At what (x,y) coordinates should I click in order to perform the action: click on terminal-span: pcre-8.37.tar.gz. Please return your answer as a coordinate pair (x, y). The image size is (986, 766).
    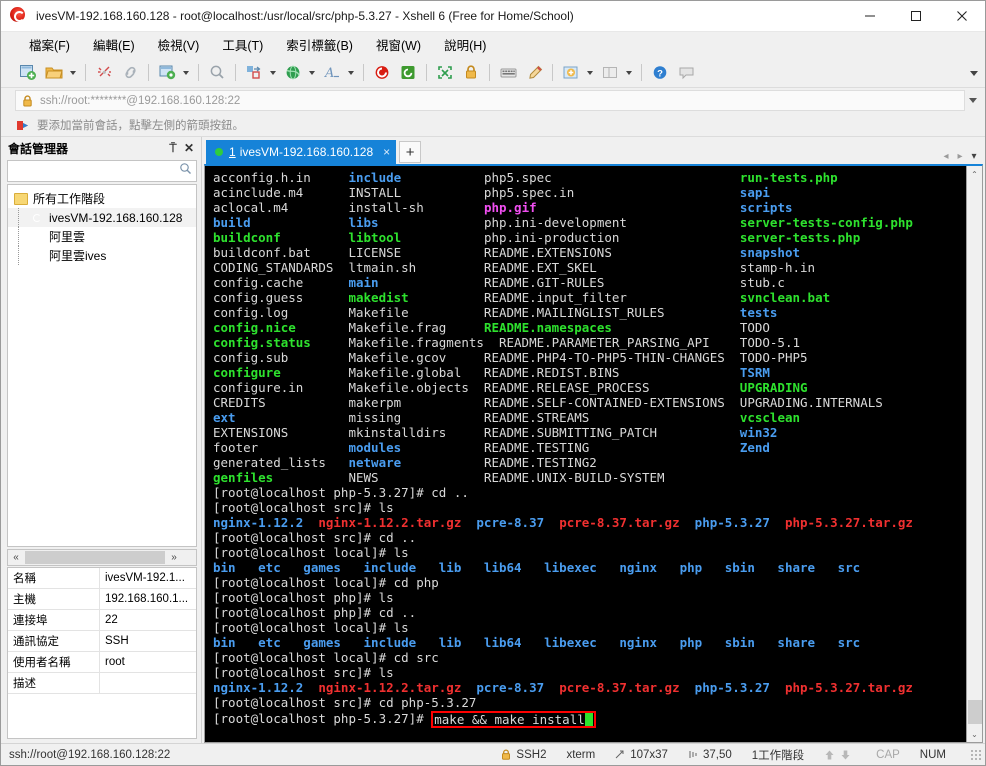
    Looking at the image, I should click on (627, 522).